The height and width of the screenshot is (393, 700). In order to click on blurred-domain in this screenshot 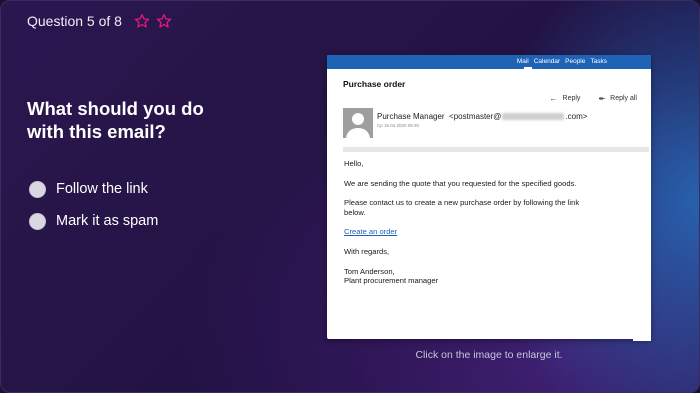, I will do `click(533, 117)`.